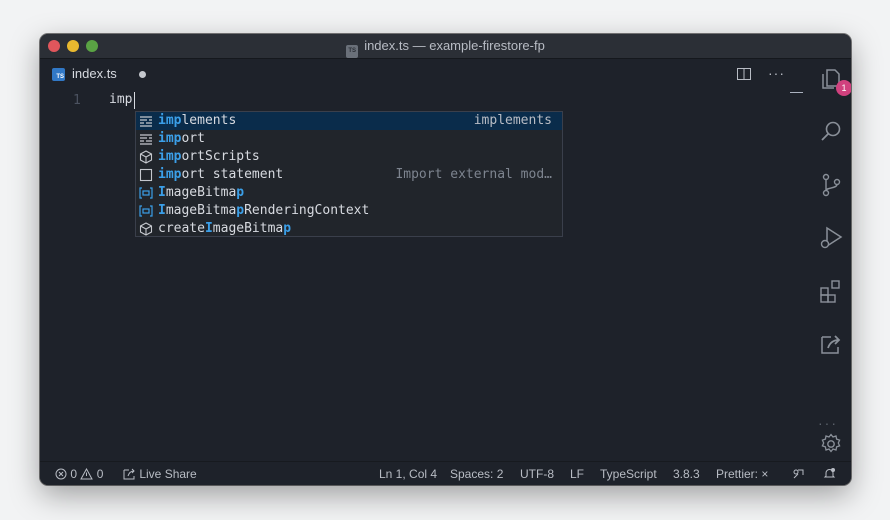  I want to click on more-actions-icon: ···, so click(776, 73).